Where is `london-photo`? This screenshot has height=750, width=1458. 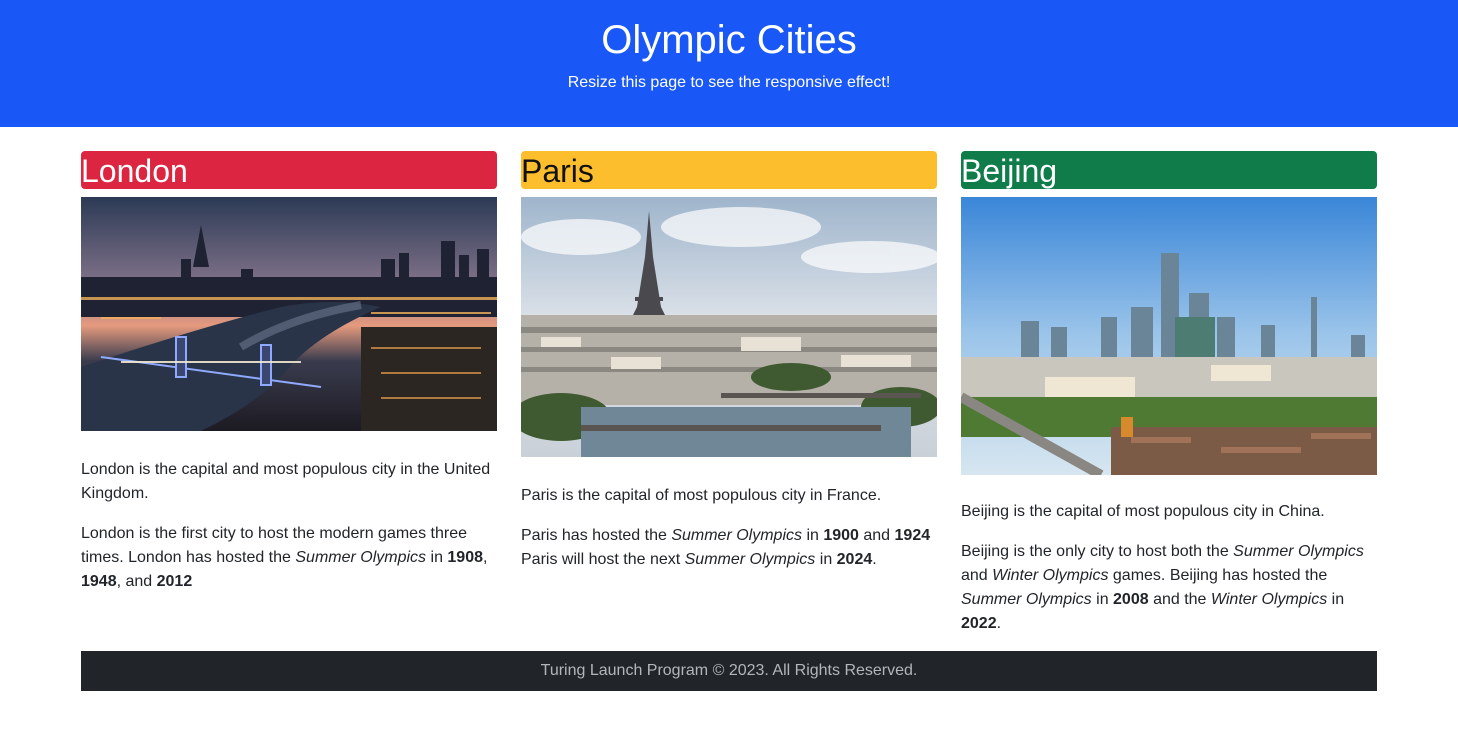 london-photo is located at coordinates (289, 314).